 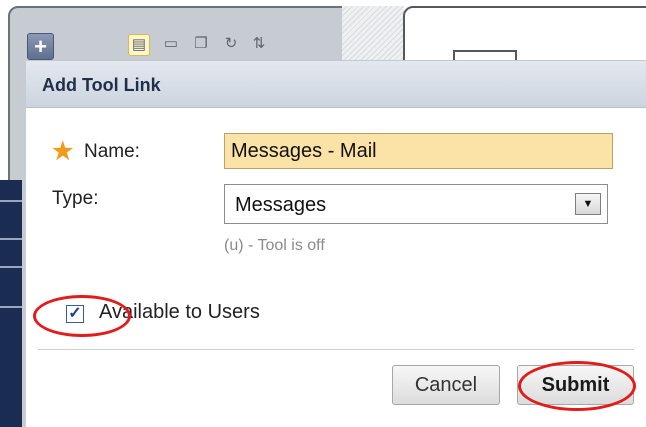 What do you see at coordinates (63, 151) in the screenshot?
I see `required-star-icon: ★` at bounding box center [63, 151].